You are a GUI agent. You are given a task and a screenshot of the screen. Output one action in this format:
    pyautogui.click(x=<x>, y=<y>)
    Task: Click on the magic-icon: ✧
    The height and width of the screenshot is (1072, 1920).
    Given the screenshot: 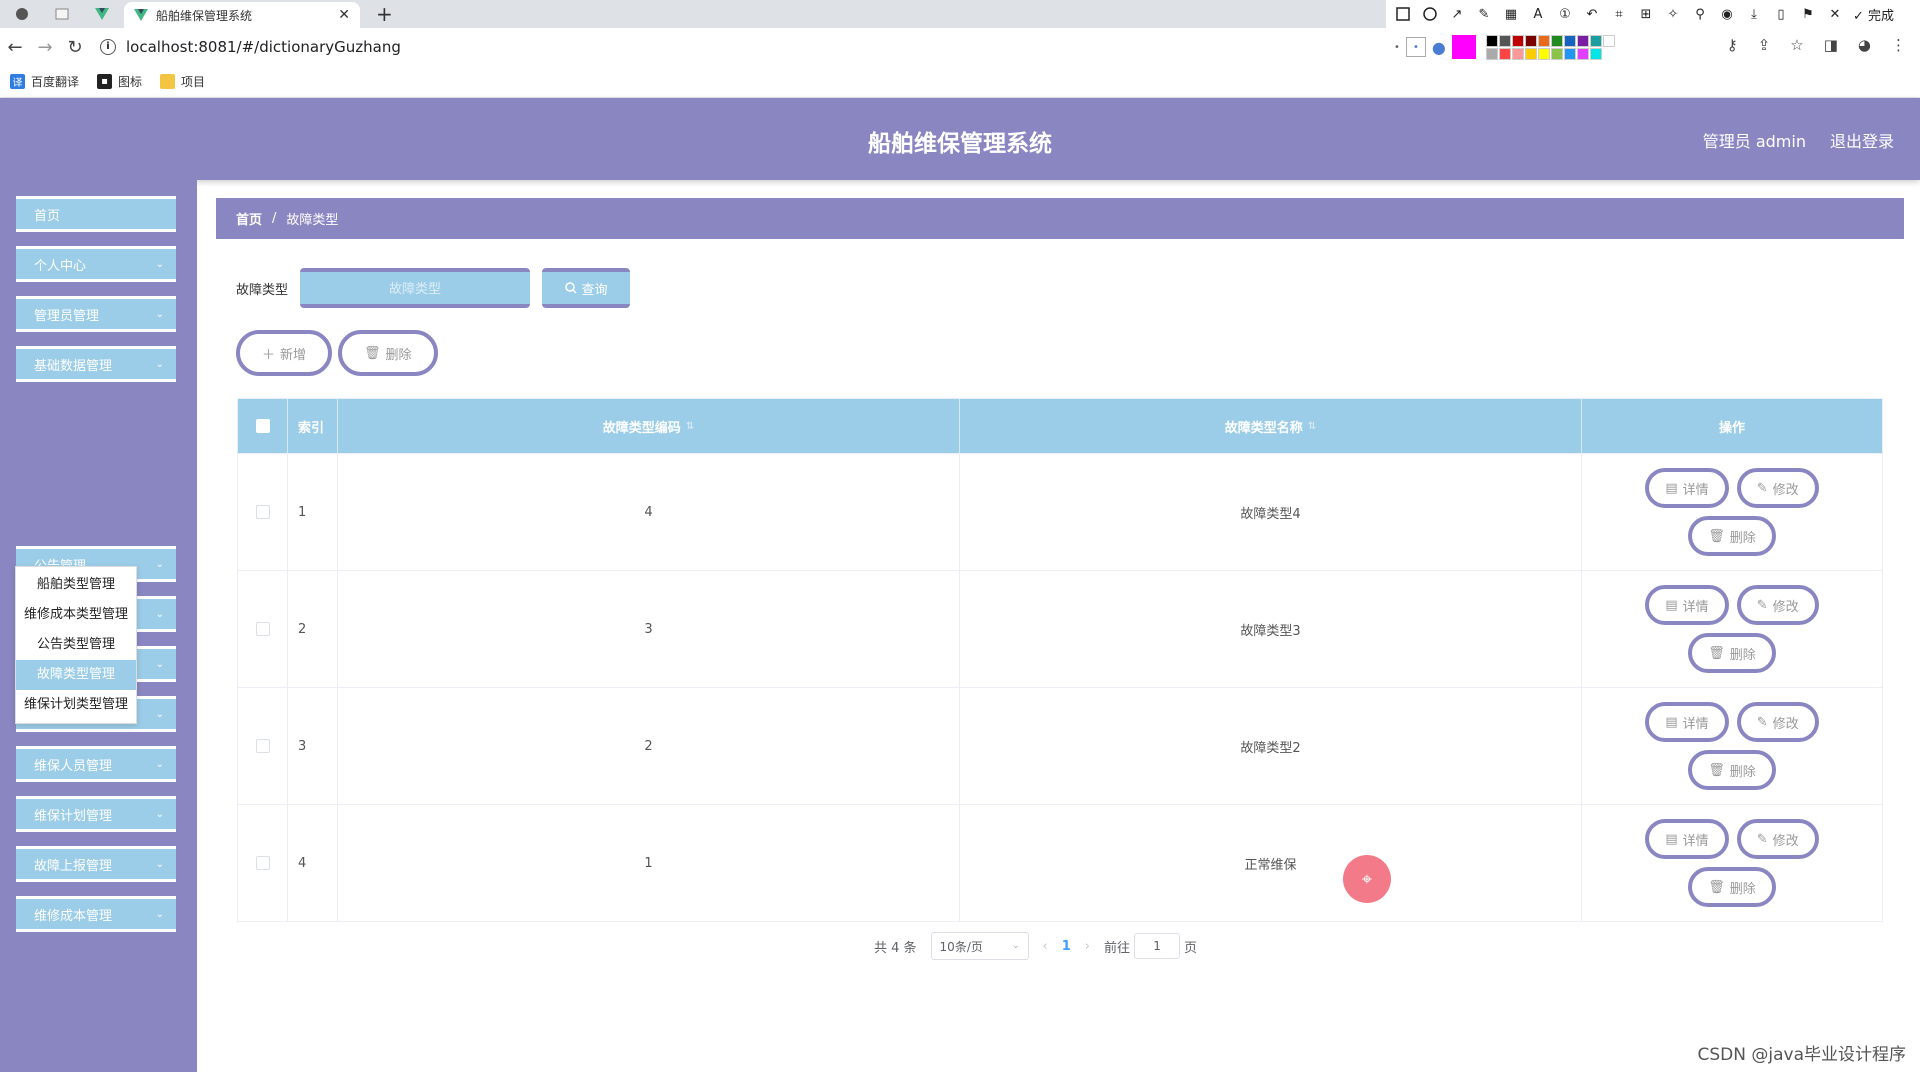 What is the action you would take?
    pyautogui.click(x=1673, y=14)
    